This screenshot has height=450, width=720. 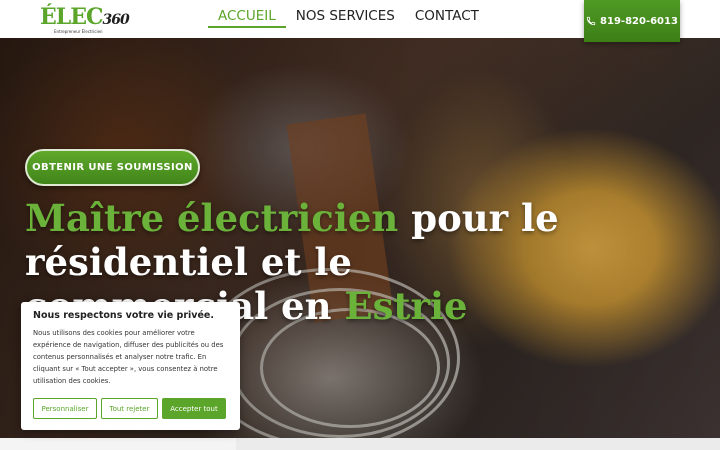 What do you see at coordinates (591, 21) in the screenshot?
I see `phone-icon` at bounding box center [591, 21].